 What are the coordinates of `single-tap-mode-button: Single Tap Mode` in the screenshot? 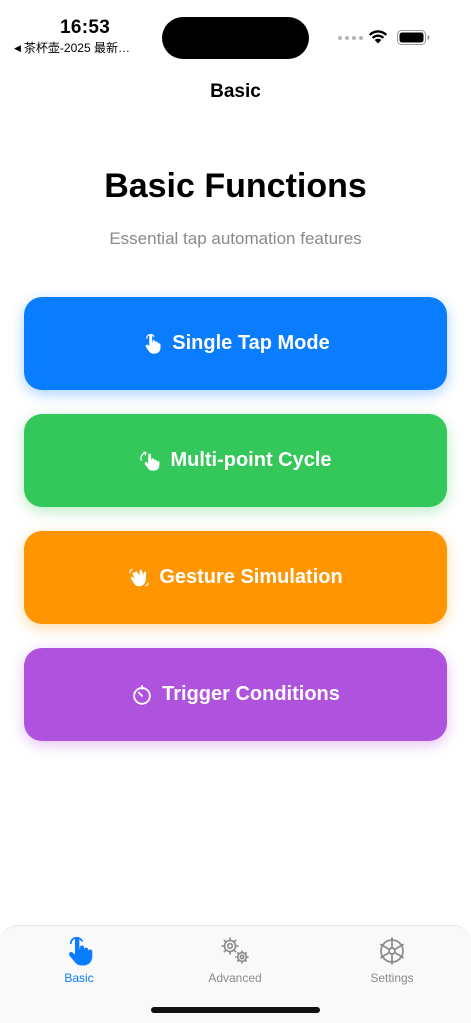 It's located at (235, 343).